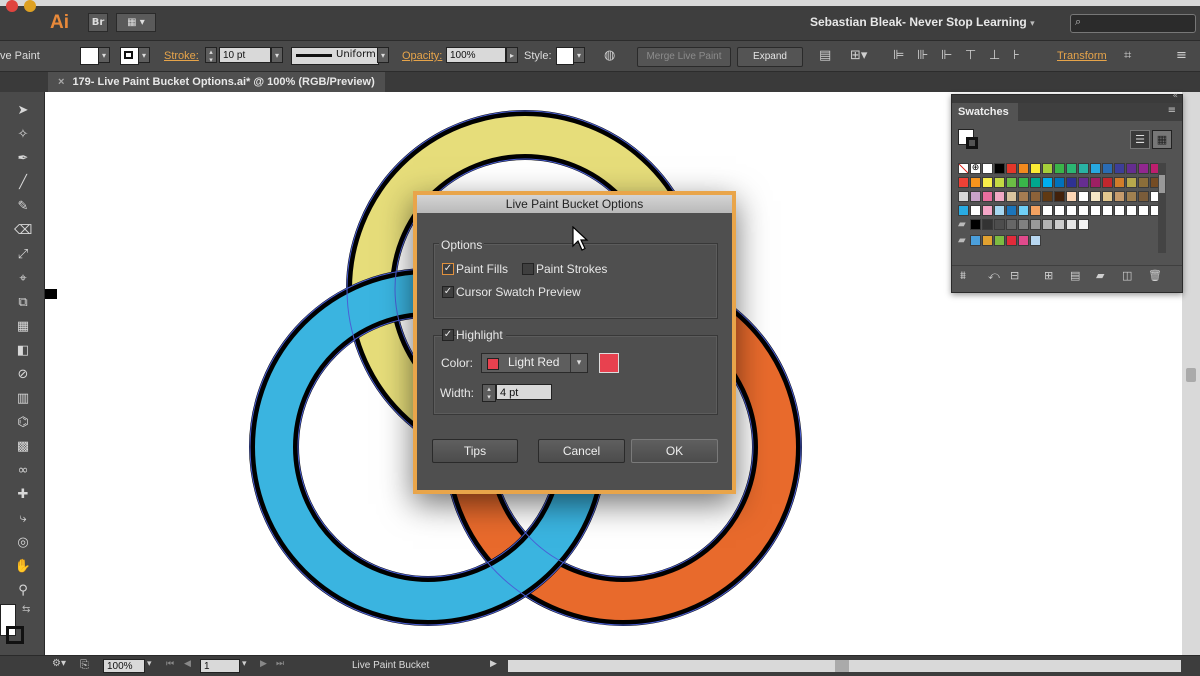 This screenshot has height=676, width=1200. I want to click on hand-tool-icon: ✋, so click(23, 567).